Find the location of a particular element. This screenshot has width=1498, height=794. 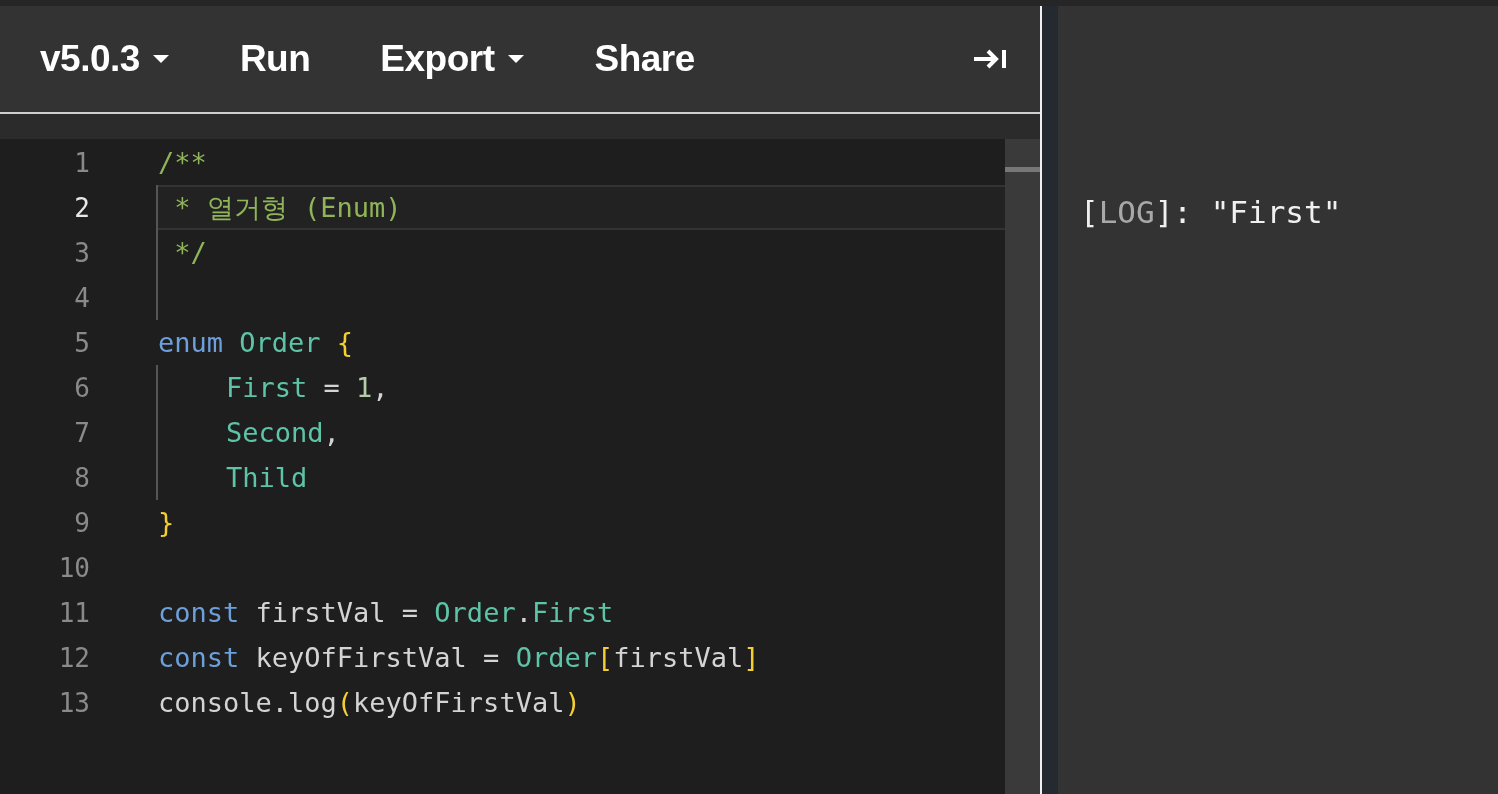

scroll-marker is located at coordinates (1022, 169).